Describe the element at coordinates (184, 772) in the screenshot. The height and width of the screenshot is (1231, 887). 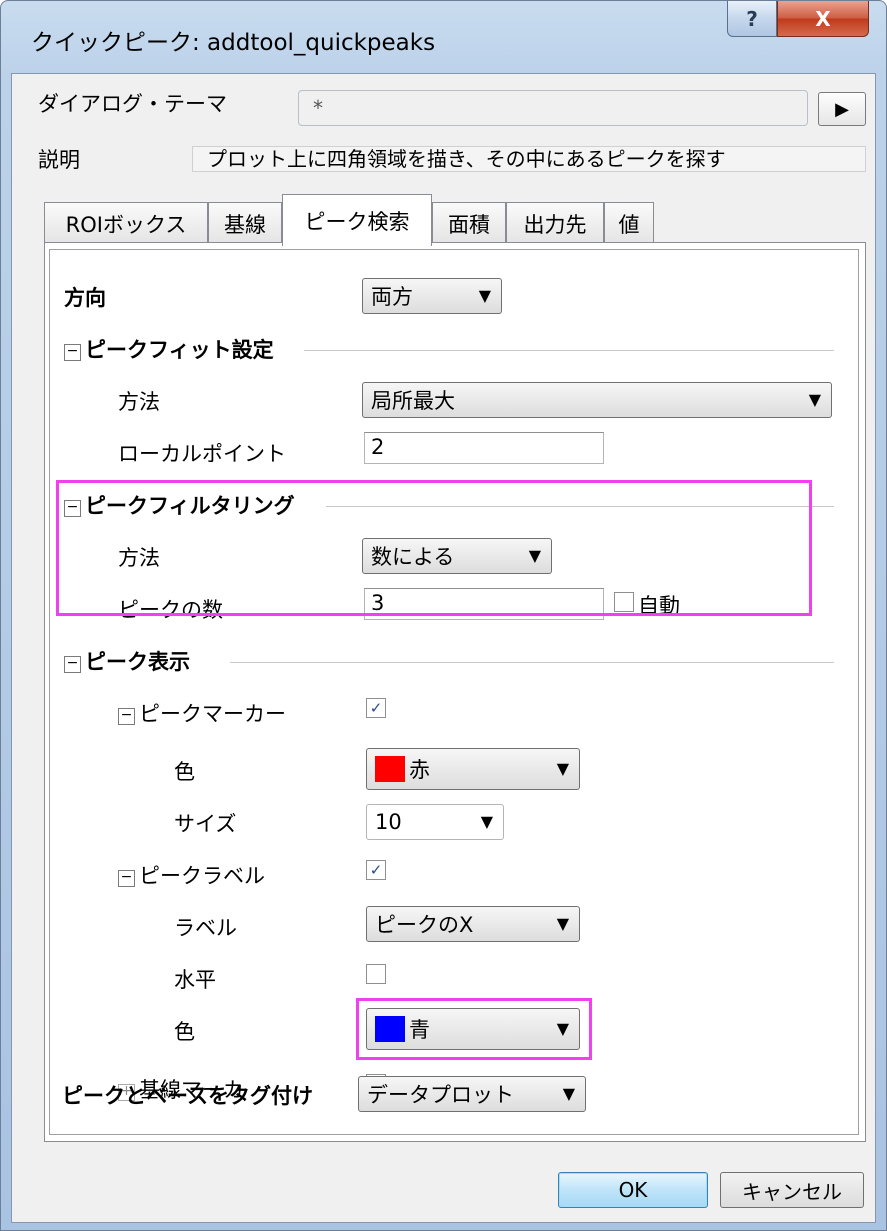
I see `marker-color-label: 色` at that location.